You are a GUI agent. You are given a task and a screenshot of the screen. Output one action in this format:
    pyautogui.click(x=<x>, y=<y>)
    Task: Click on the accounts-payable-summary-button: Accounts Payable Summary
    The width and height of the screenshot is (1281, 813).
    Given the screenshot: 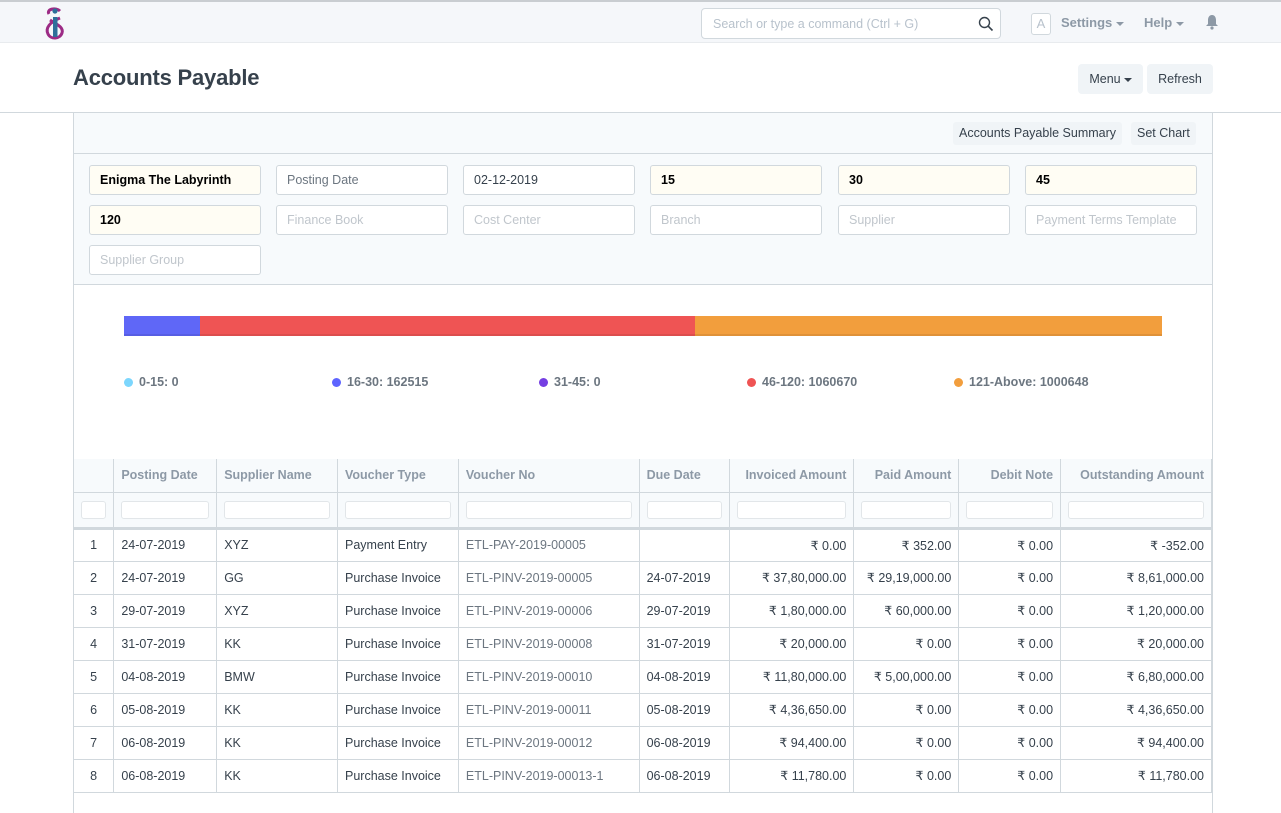 What is the action you would take?
    pyautogui.click(x=1038, y=133)
    